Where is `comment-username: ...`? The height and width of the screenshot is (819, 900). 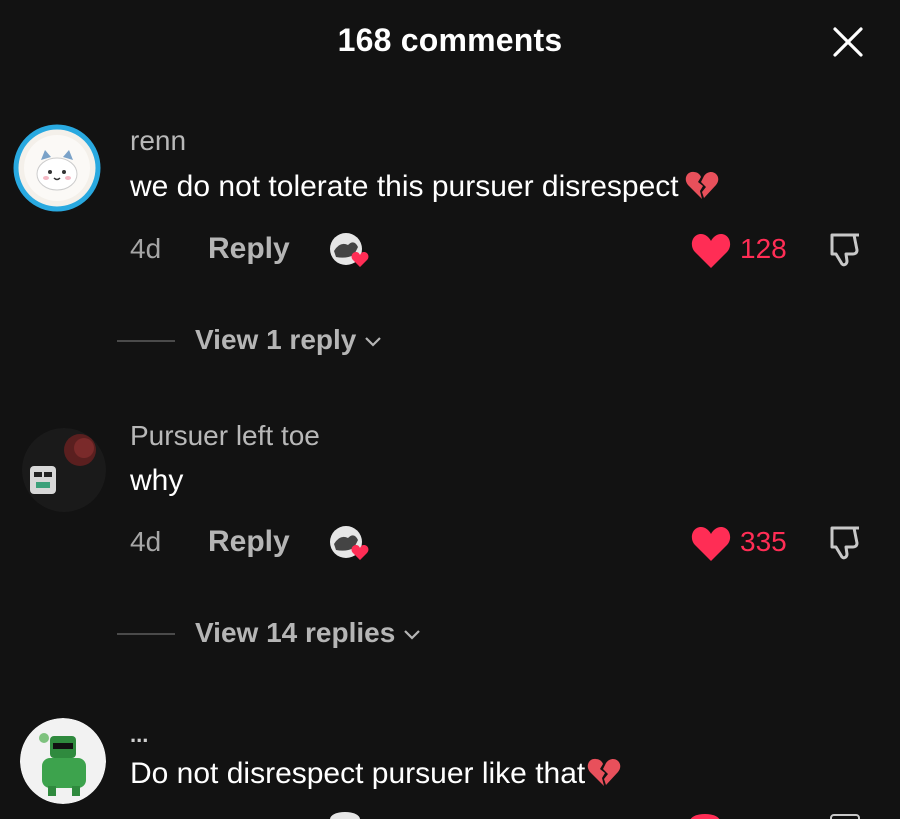 comment-username: ... is located at coordinates (139, 735).